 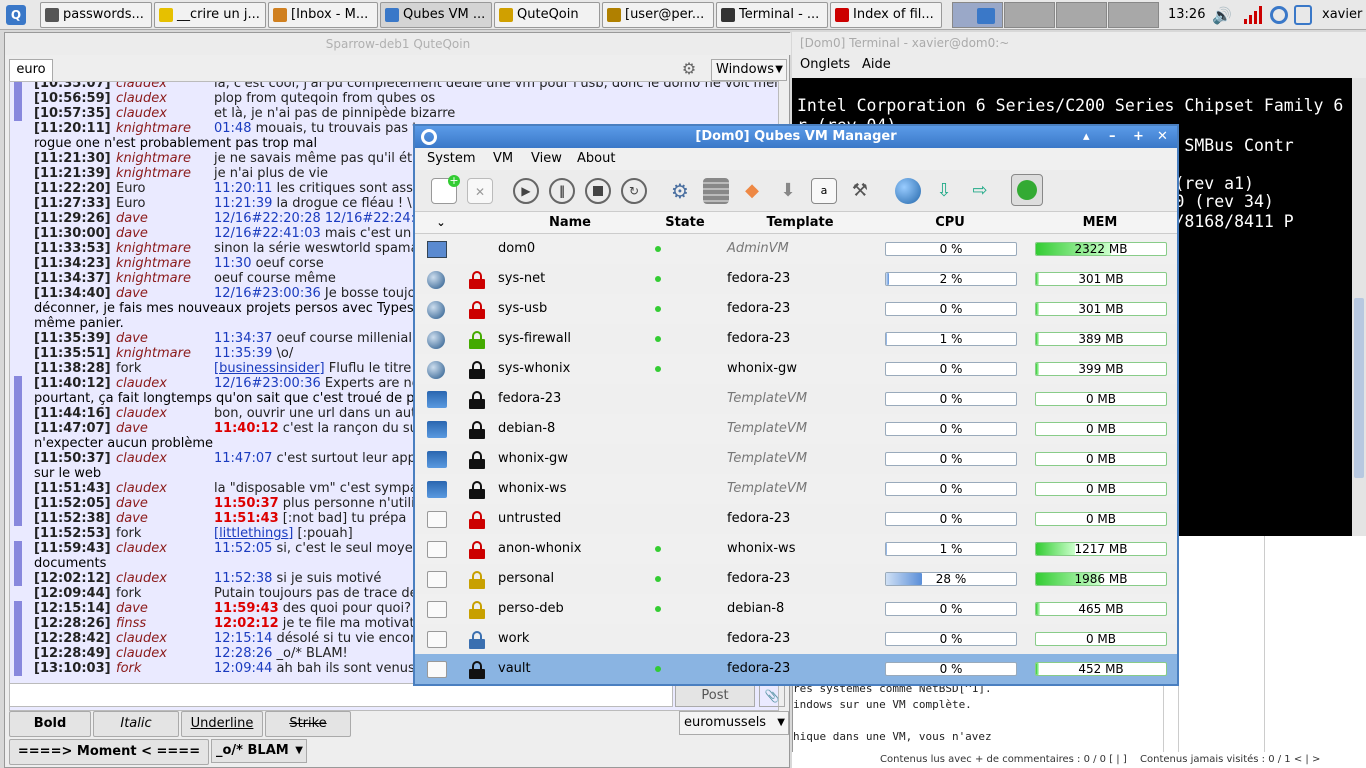 What do you see at coordinates (980, 191) in the screenshot?
I see `backup-export-icon: ⇨` at bounding box center [980, 191].